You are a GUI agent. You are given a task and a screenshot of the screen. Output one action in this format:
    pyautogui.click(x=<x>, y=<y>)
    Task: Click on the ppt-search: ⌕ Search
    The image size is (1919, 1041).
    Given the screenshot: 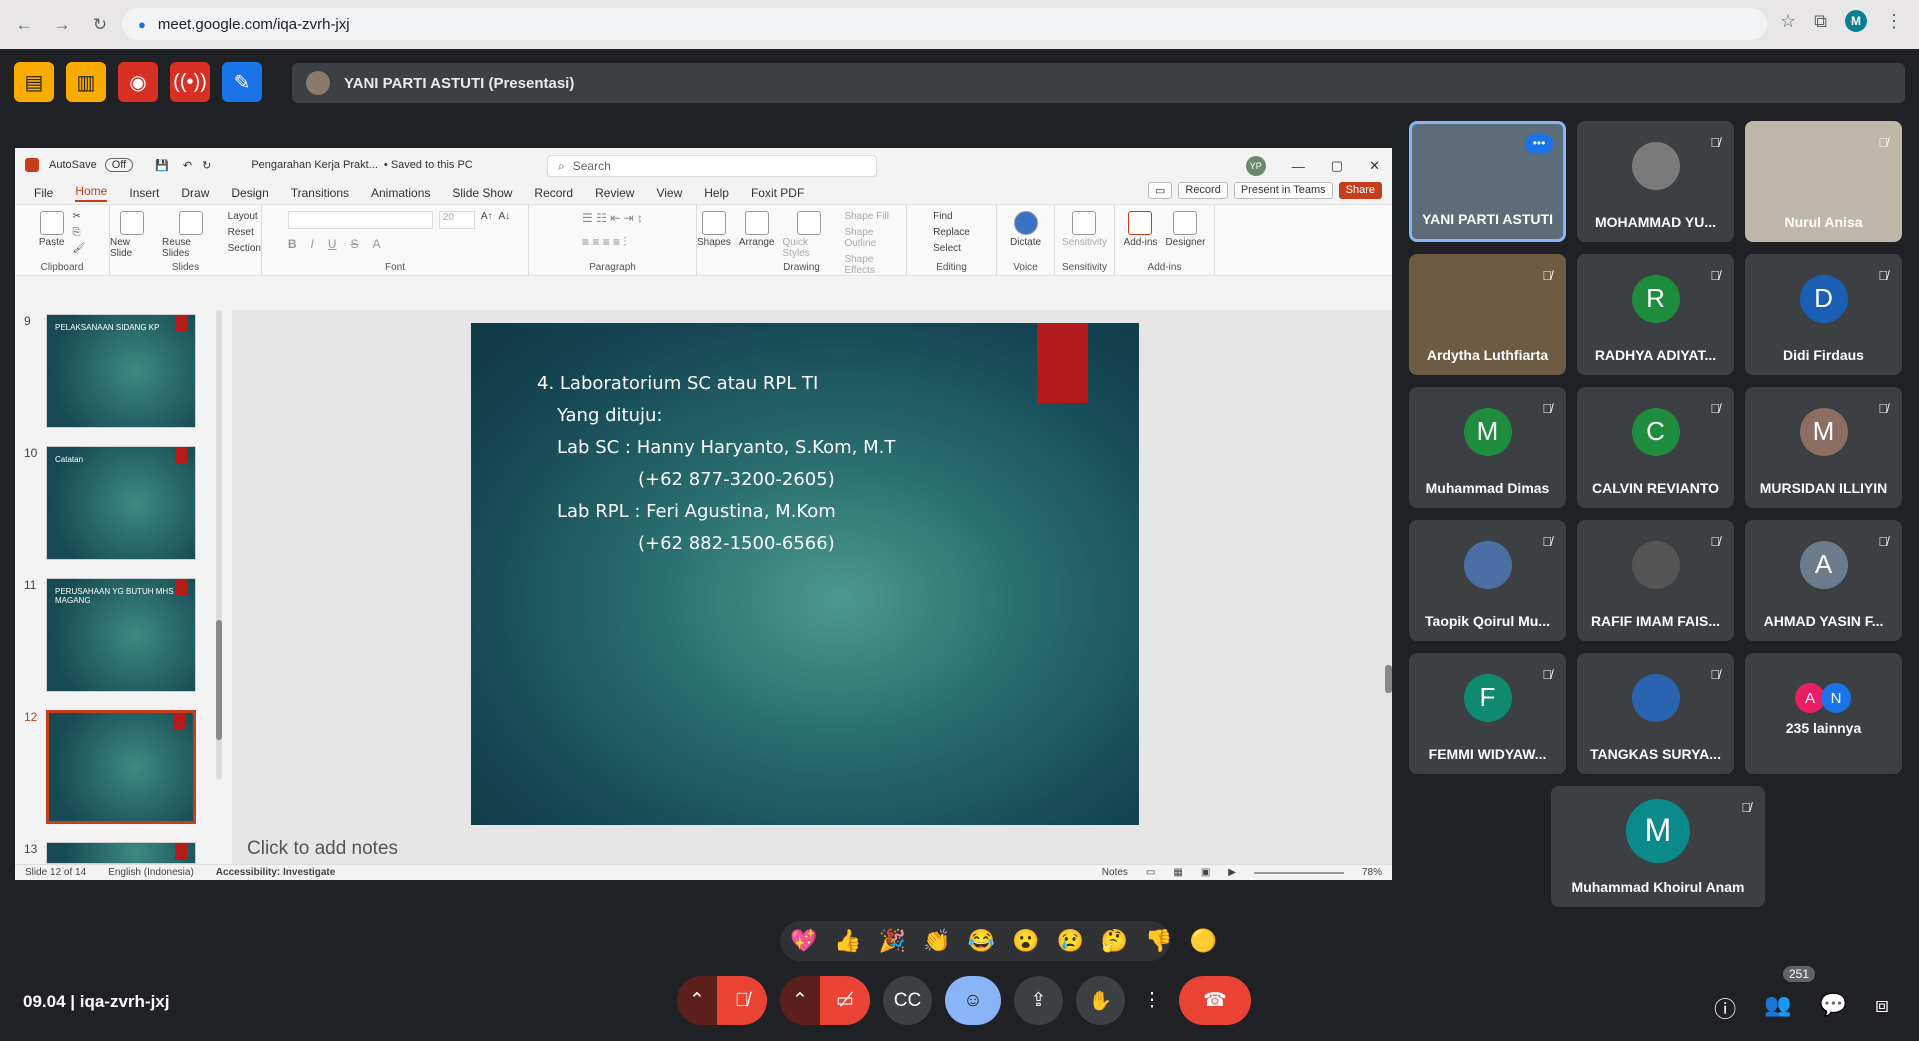 What is the action you would take?
    pyautogui.click(x=712, y=166)
    